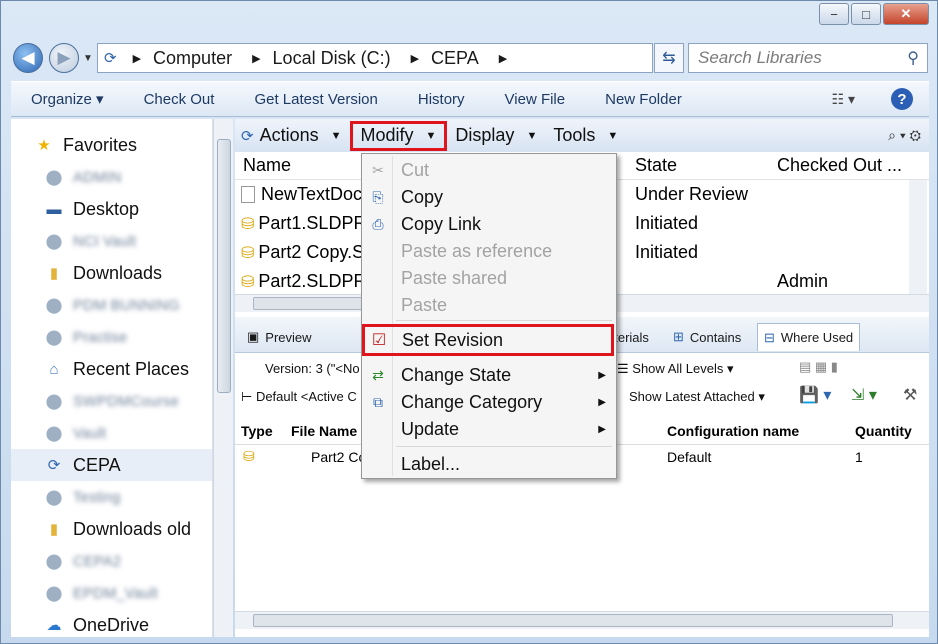 The width and height of the screenshot is (938, 644). I want to click on sidebar-item: ⬤ PDM BUNNING, so click(111, 305).